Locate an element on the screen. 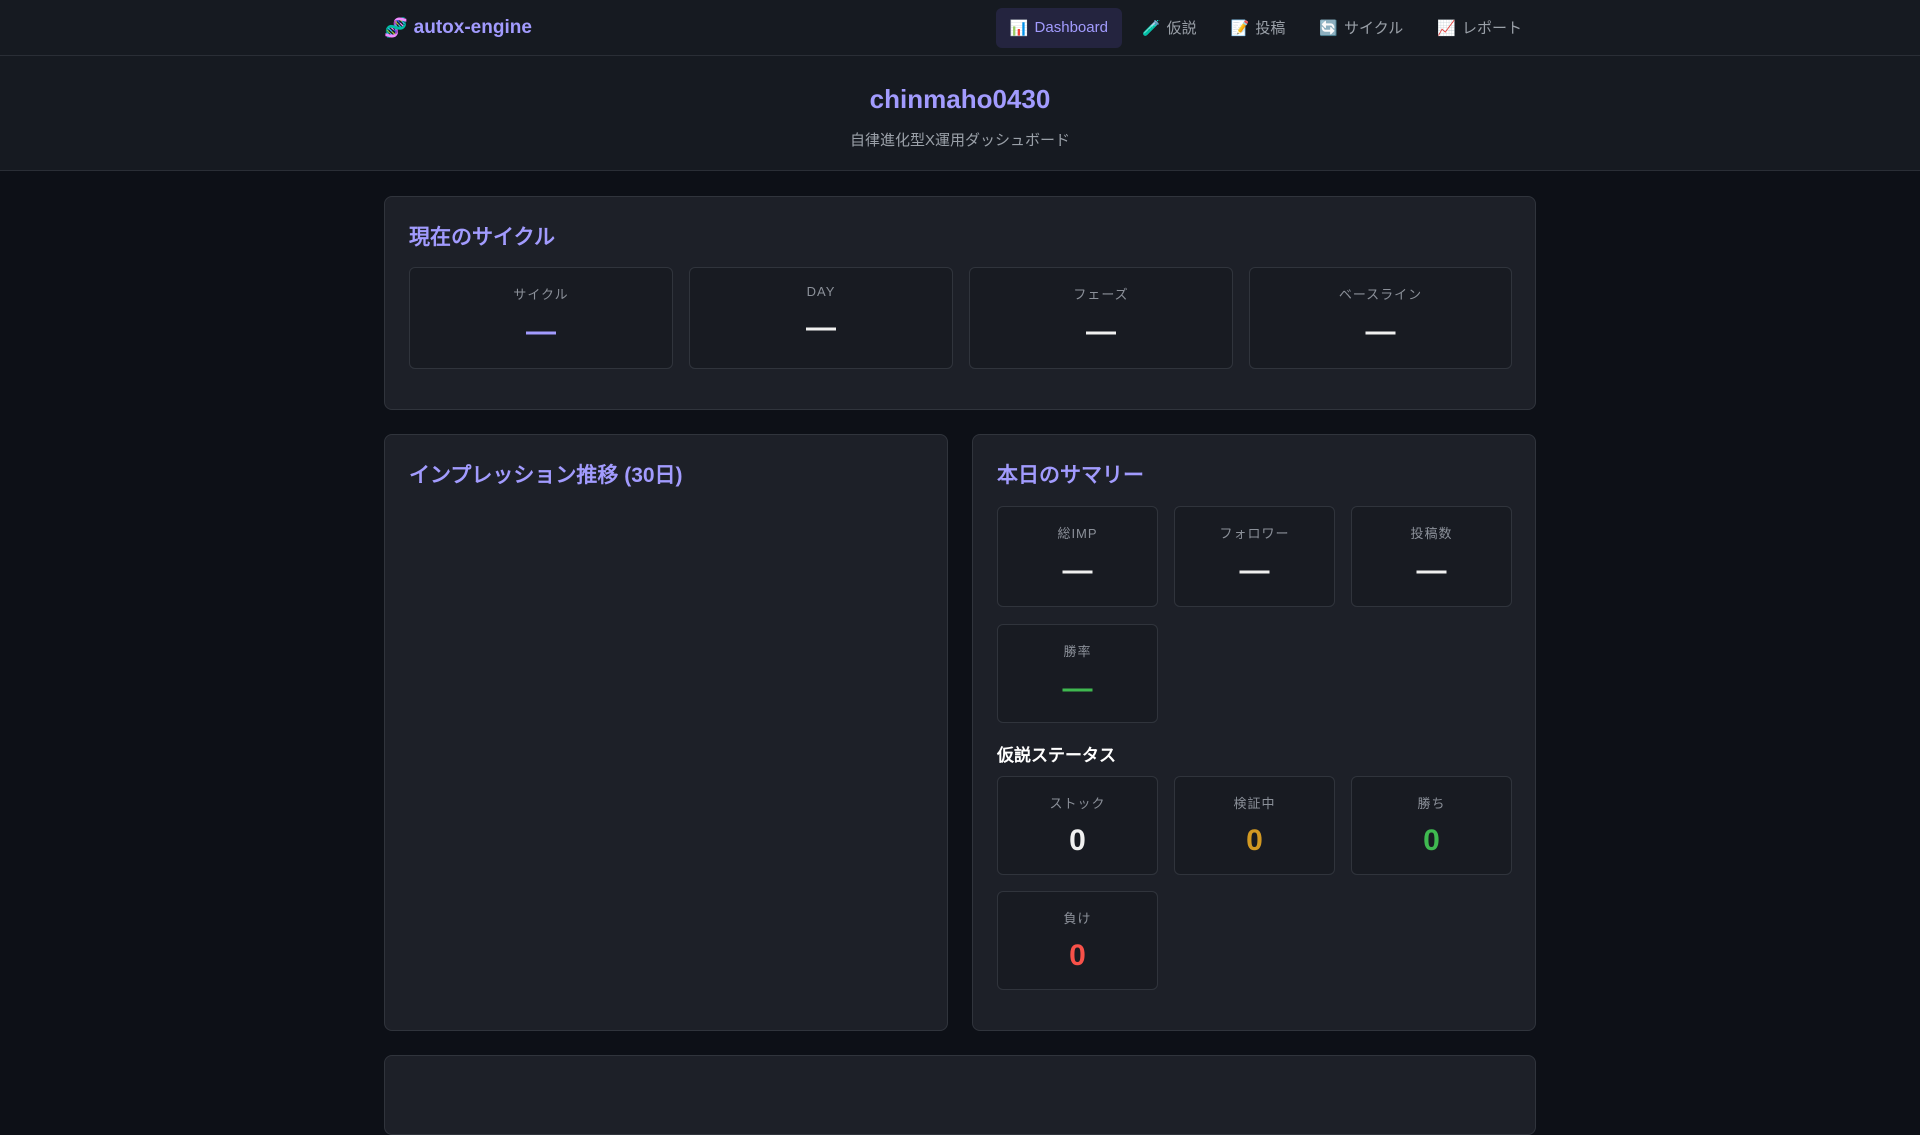 This screenshot has width=1920, height=1135. metric-label: 総IMP is located at coordinates (1077, 533).